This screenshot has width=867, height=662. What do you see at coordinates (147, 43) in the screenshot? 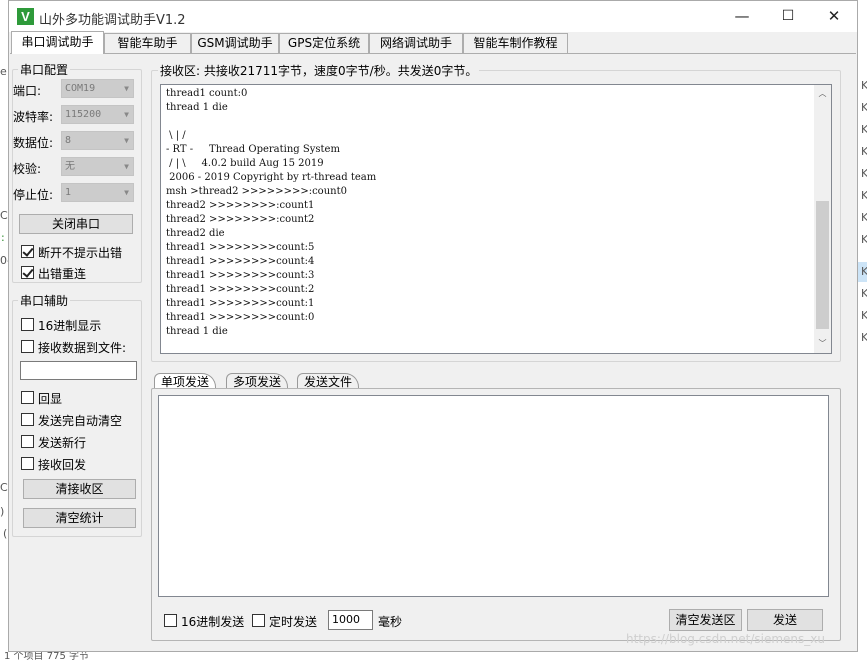
I see `tab-smart-car: 智能车助手` at bounding box center [147, 43].